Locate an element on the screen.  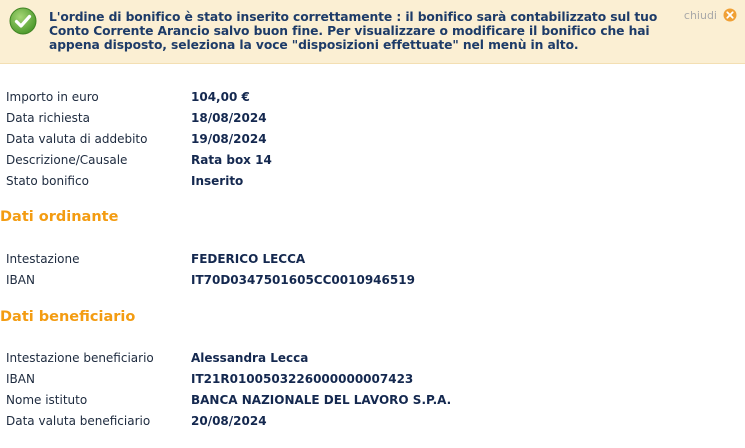
field-value: FEDERICO LECCA is located at coordinates (248, 259).